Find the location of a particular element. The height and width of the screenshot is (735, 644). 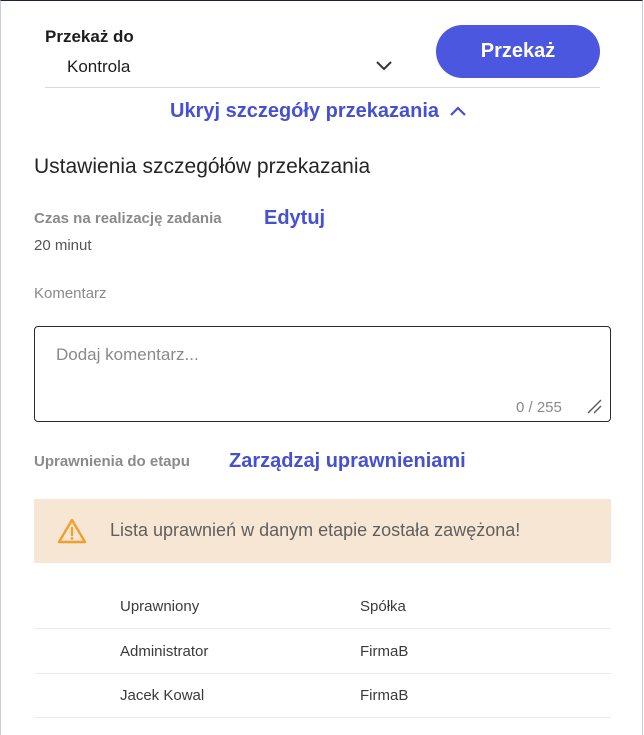

manage-permissions-link: Zarządzaj uprawnieniami is located at coordinates (347, 461).